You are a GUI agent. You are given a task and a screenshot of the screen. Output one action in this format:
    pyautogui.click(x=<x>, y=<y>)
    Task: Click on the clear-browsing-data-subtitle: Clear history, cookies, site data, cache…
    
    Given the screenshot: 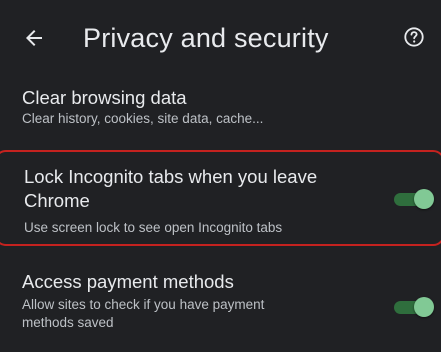 What is the action you would take?
    pyautogui.click(x=143, y=118)
    